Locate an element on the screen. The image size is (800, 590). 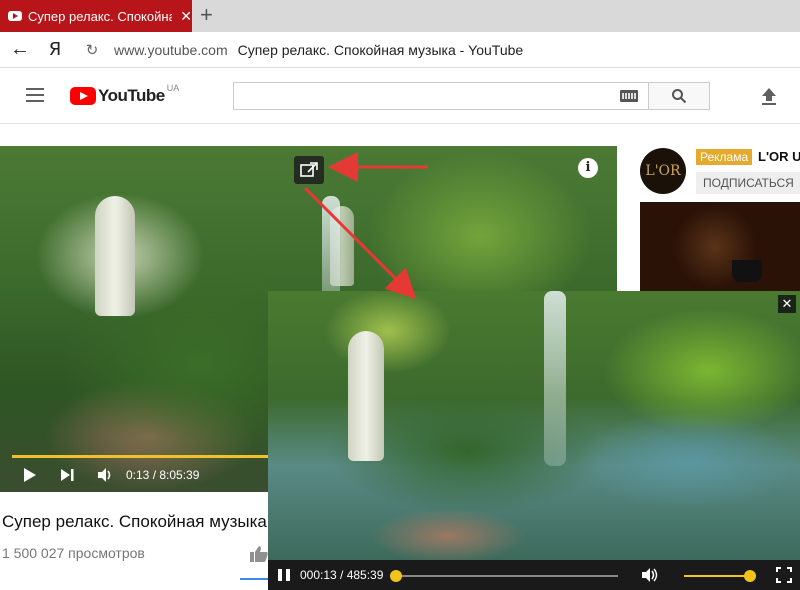
keyboard-icon is located at coordinates (629, 96).